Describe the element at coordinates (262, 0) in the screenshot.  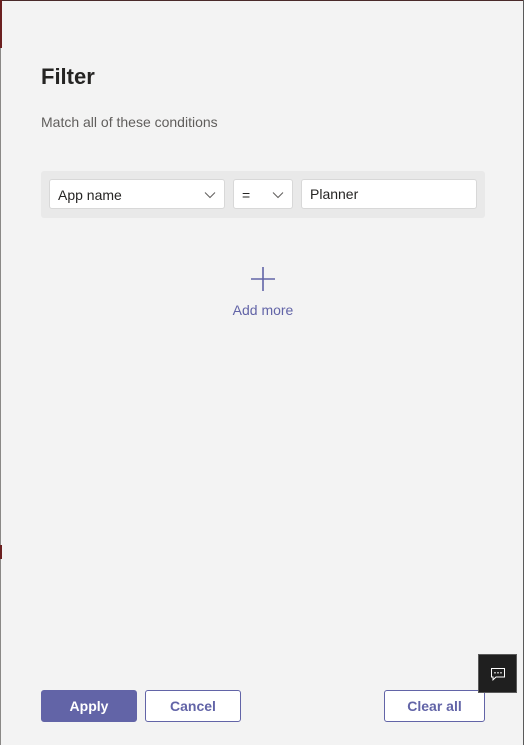
I see `window-top-border` at that location.